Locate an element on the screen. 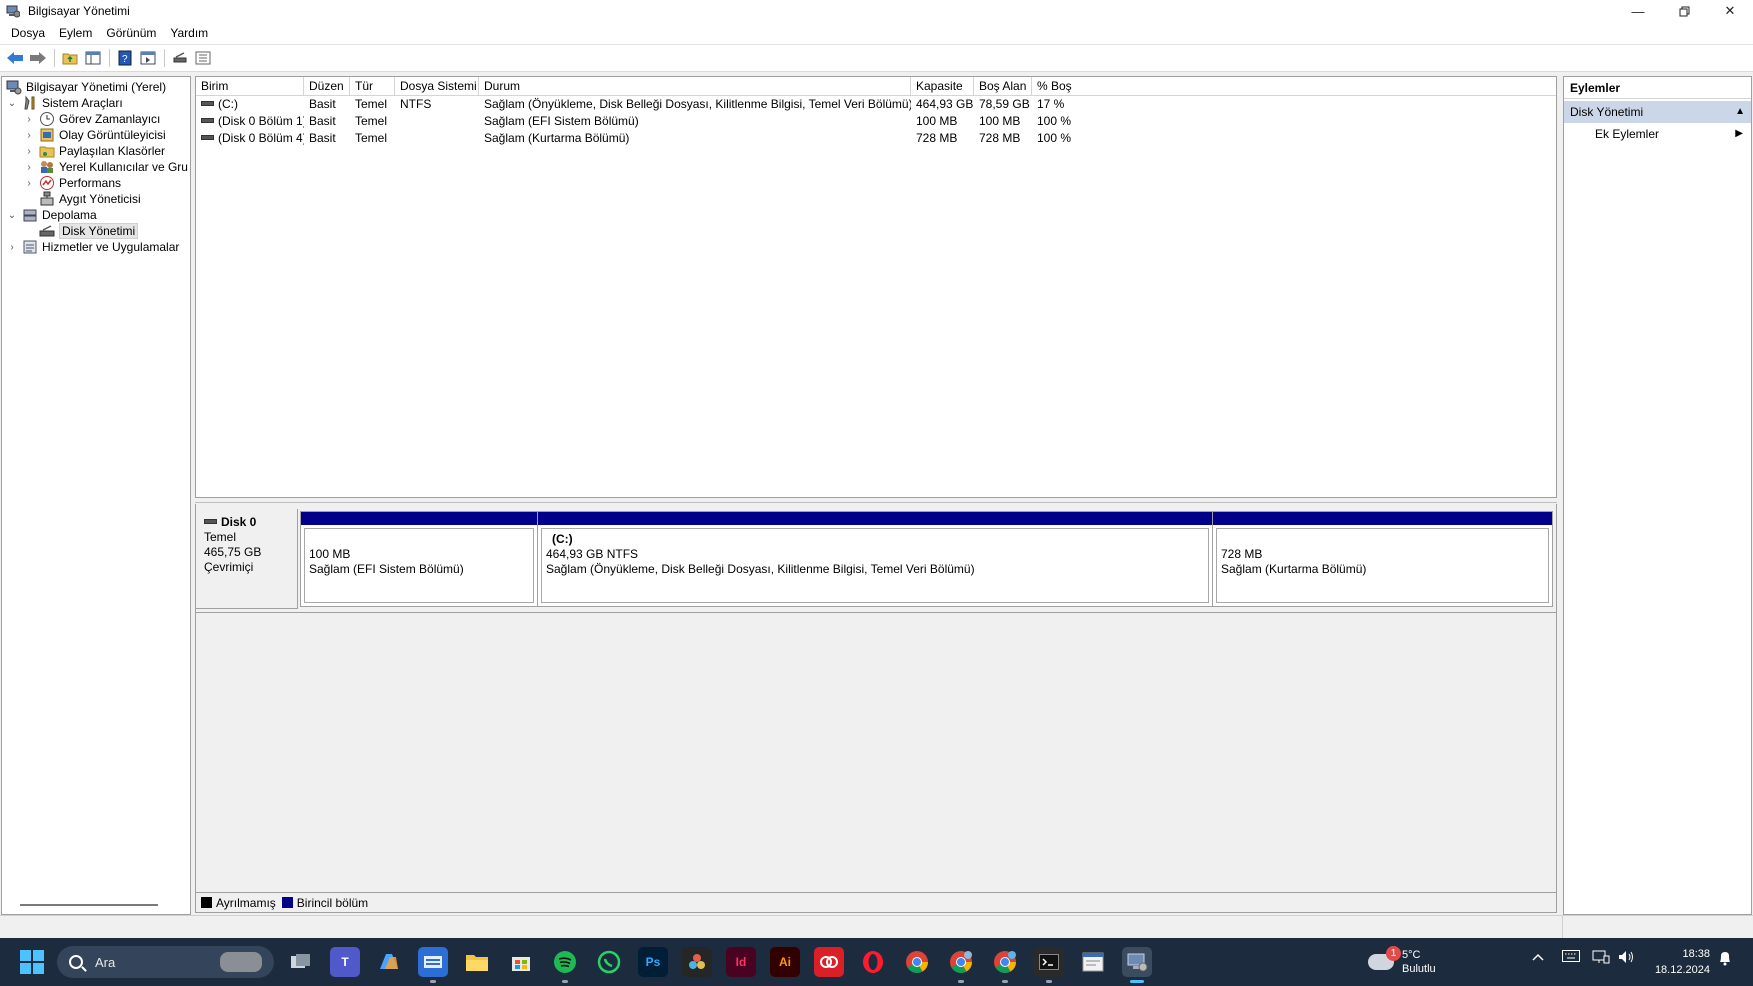 The height and width of the screenshot is (986, 1753). close-button: ✕ is located at coordinates (1730, 11).